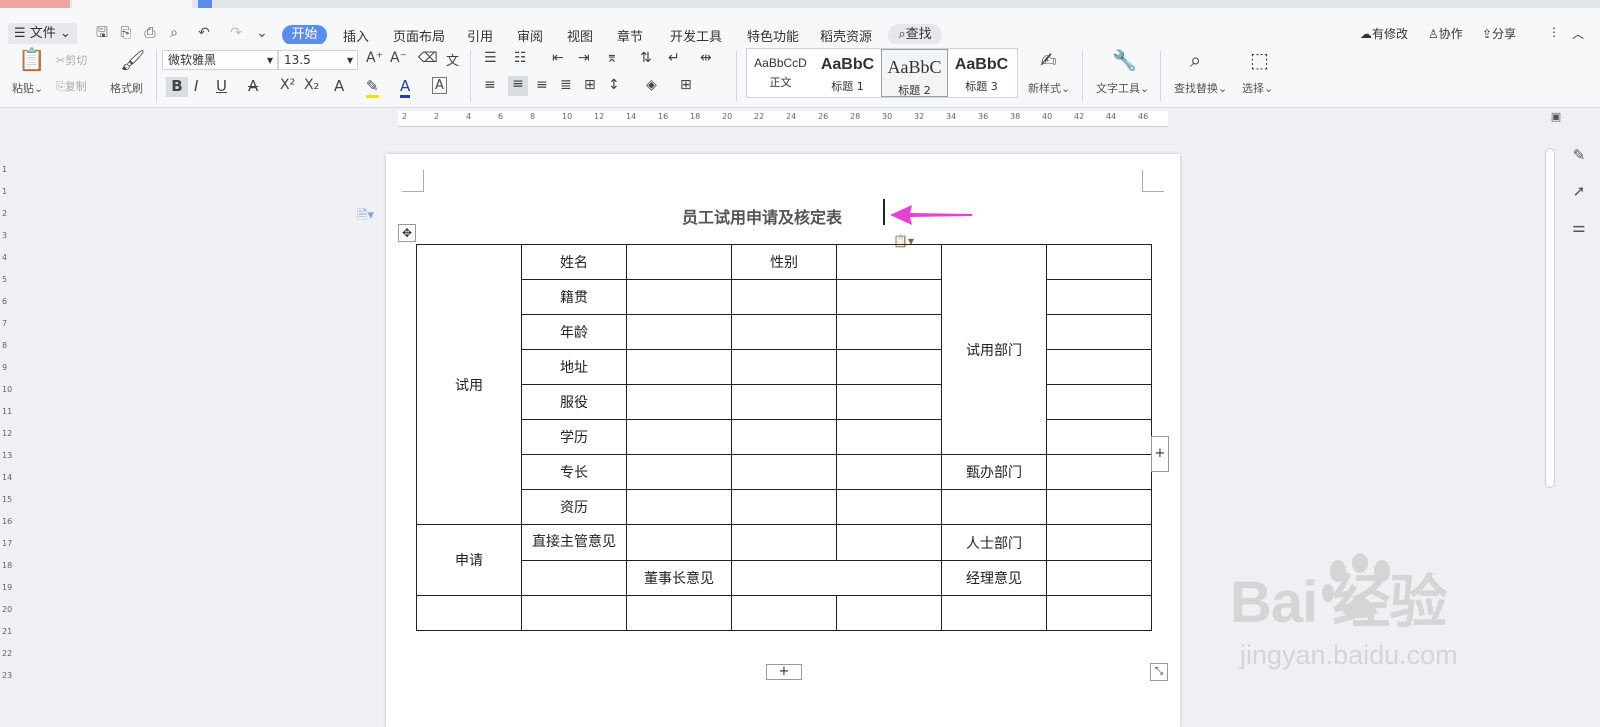 The image size is (1600, 727). I want to click on magnifier-icon: ⌕, so click(1195, 60).